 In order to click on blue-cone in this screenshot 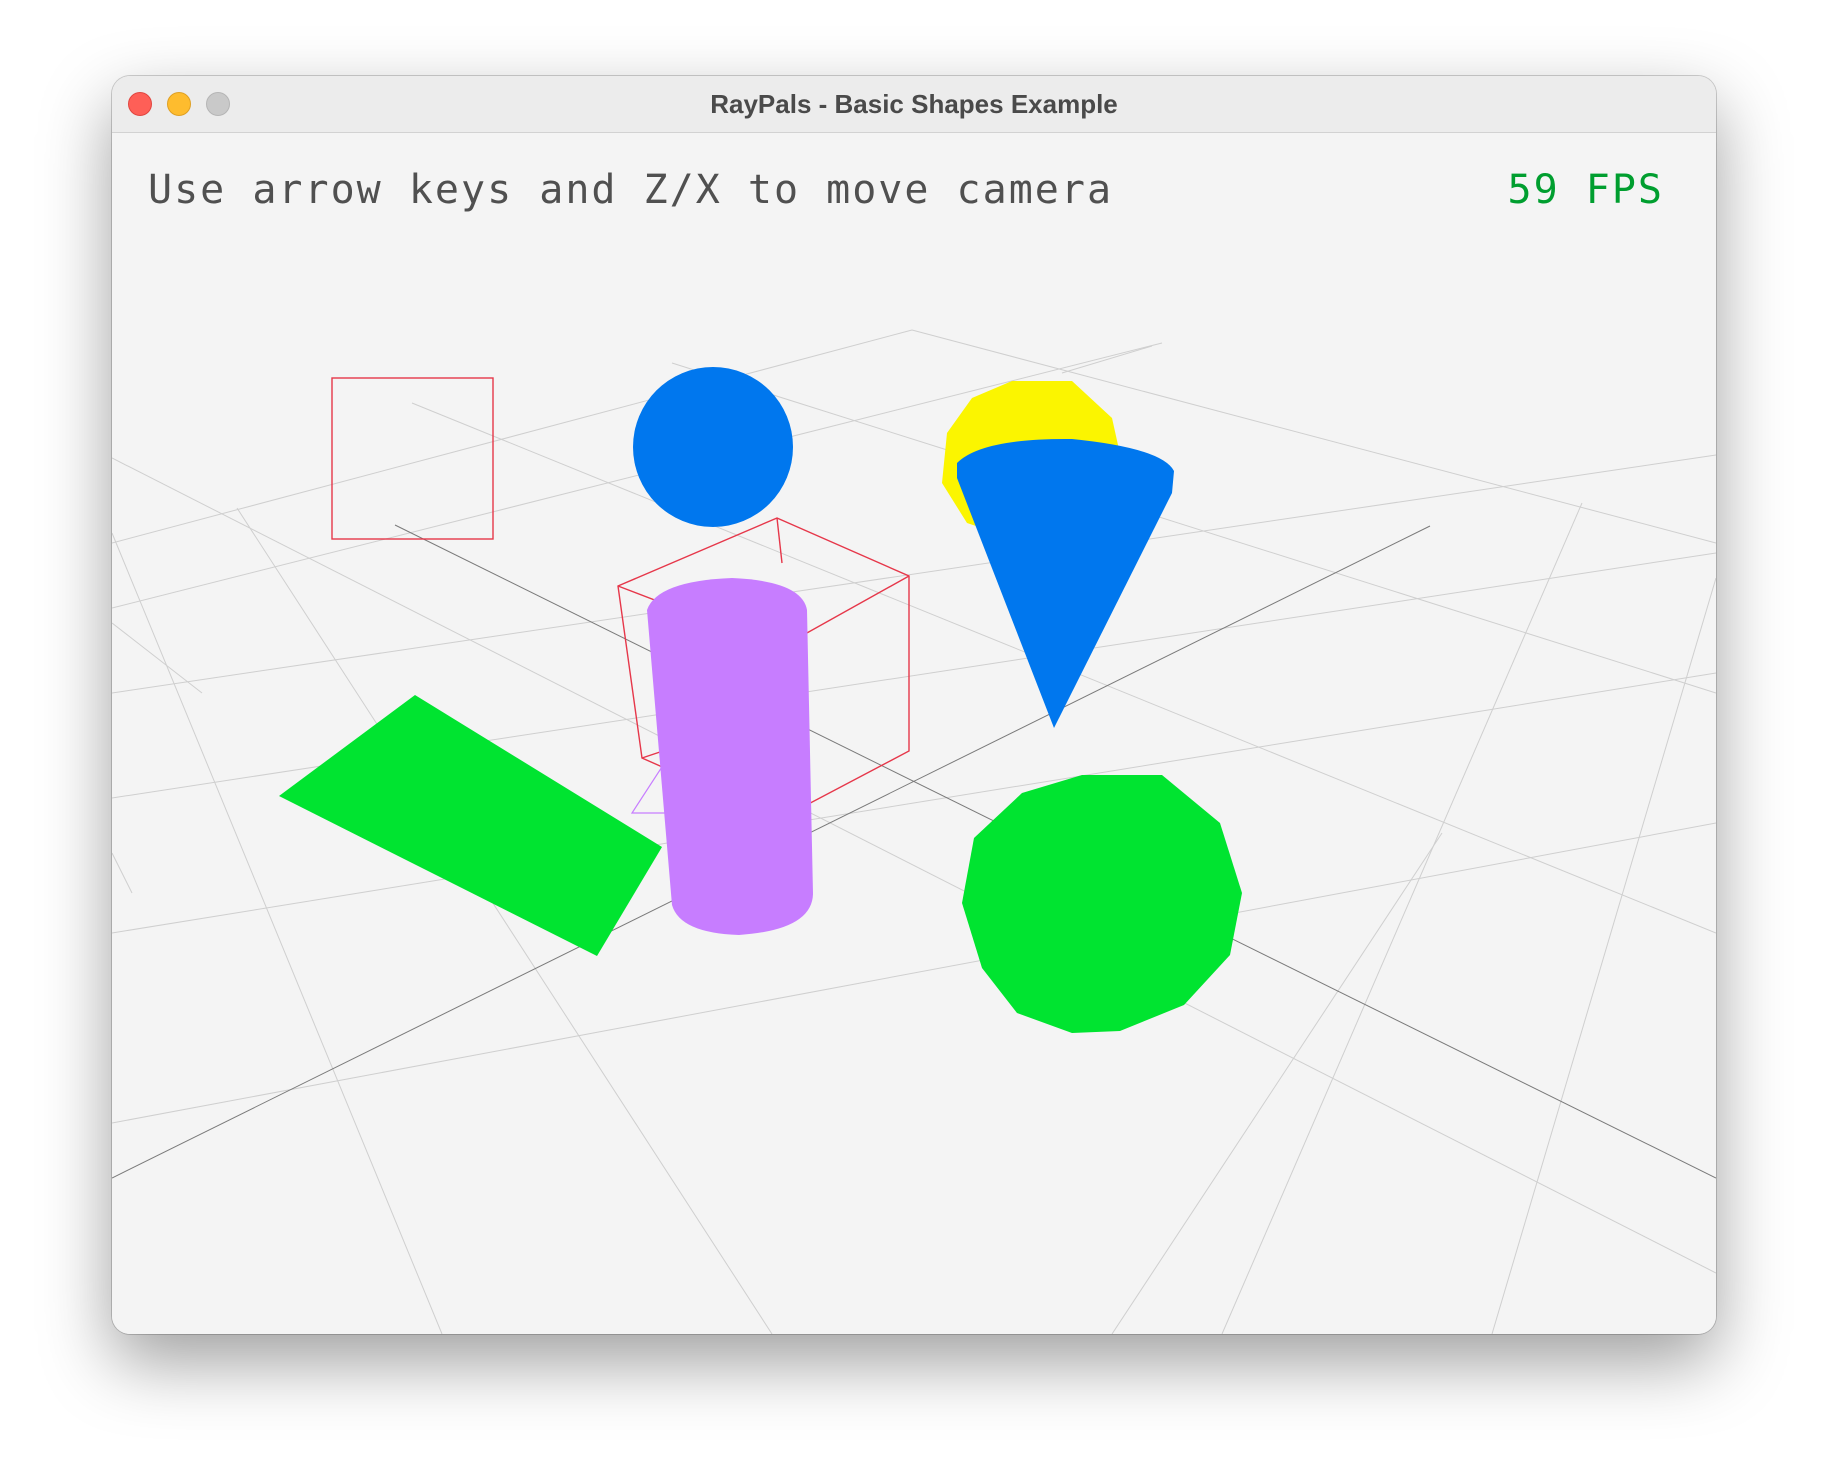, I will do `click(1065, 583)`.